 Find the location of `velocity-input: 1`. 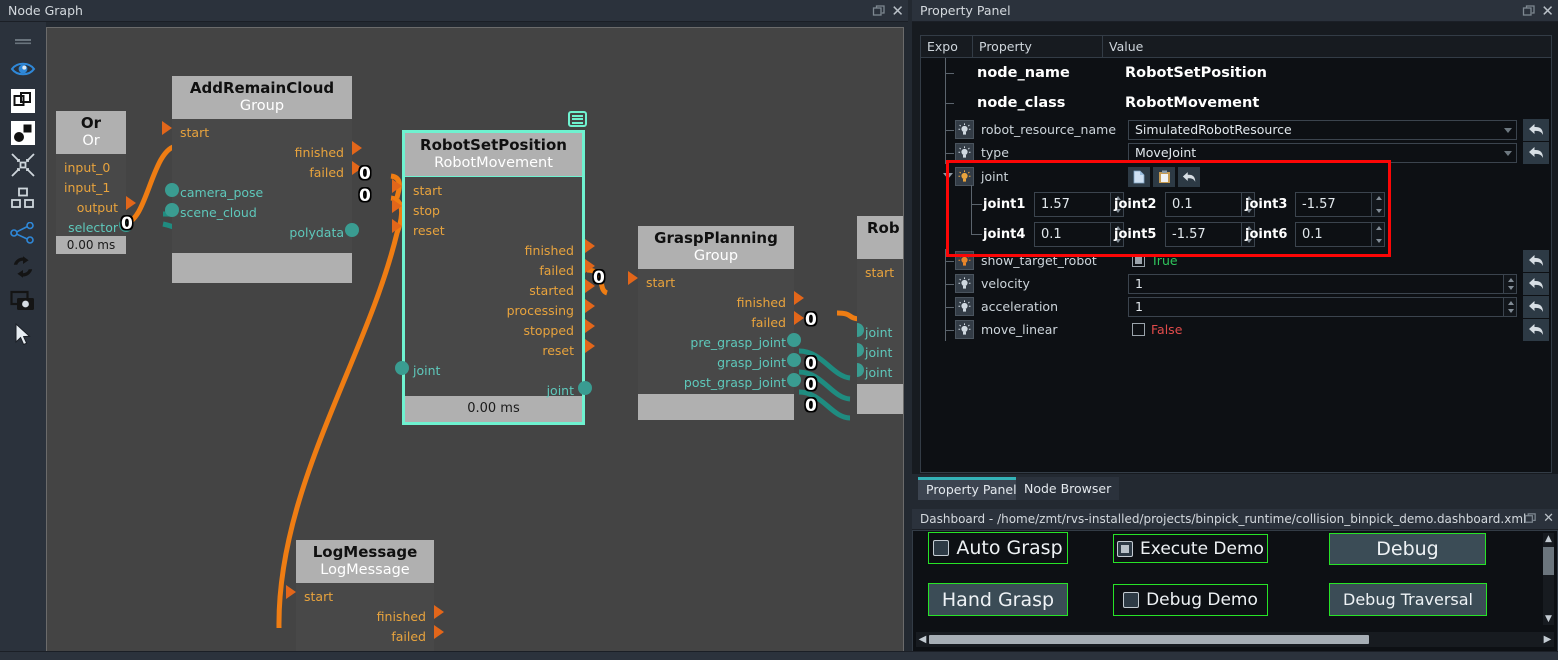

velocity-input: 1 is located at coordinates (1322, 283).